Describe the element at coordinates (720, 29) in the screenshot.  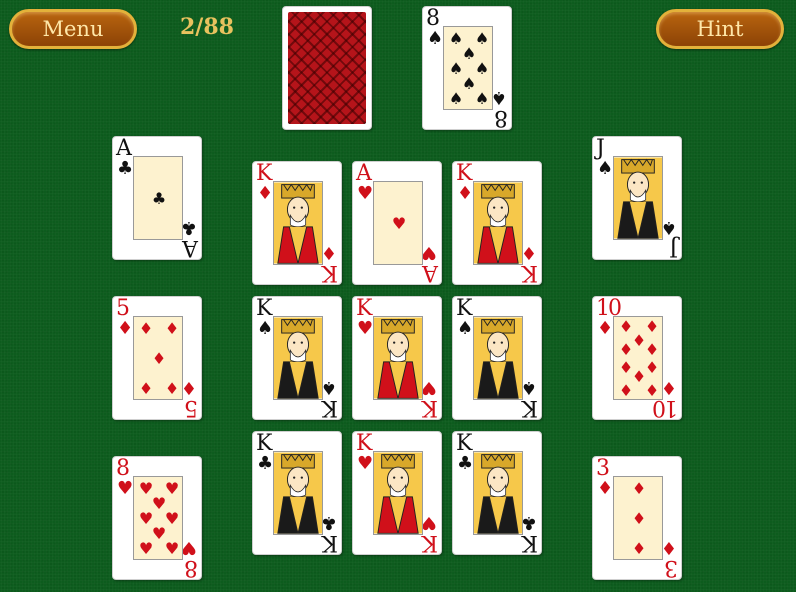
I see `hint-button: Hint` at that location.